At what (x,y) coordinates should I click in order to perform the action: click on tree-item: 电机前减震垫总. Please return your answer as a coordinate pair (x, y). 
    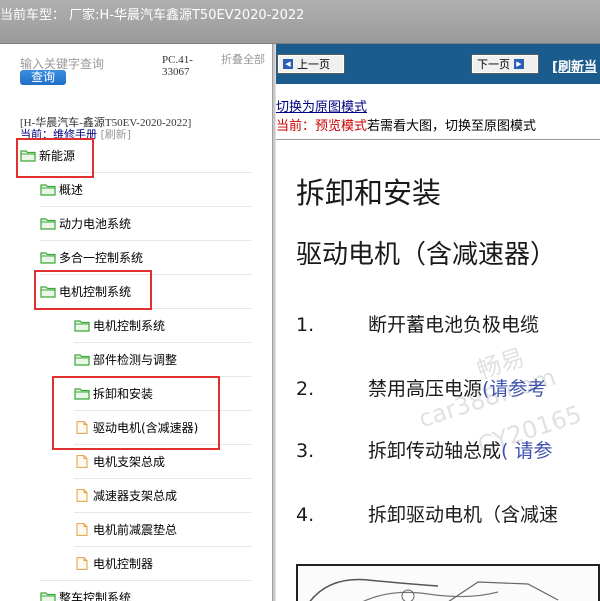
    Looking at the image, I should click on (125, 529).